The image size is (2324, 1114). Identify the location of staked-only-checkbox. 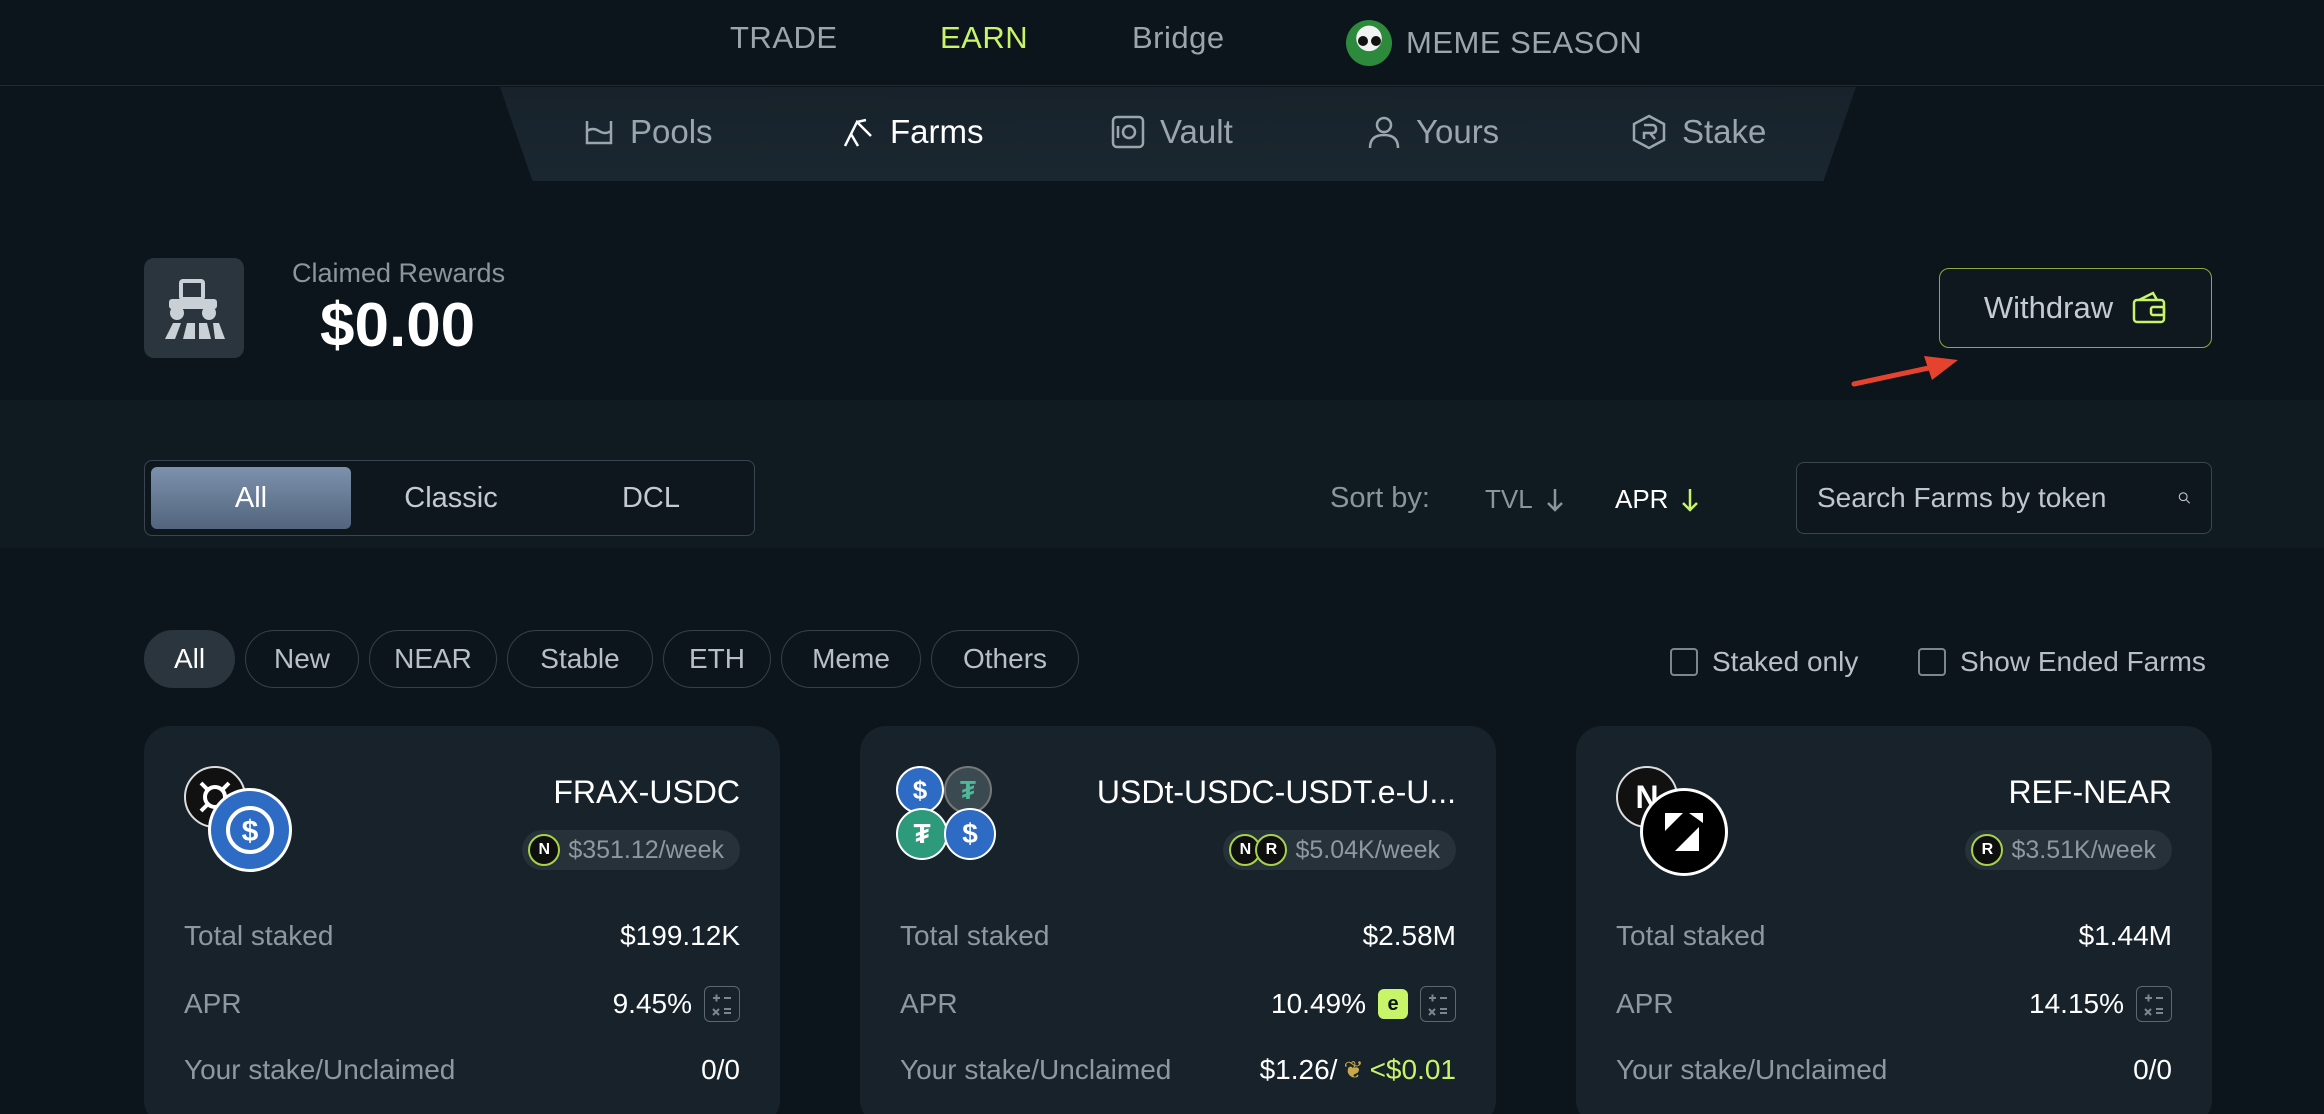
(1684, 662).